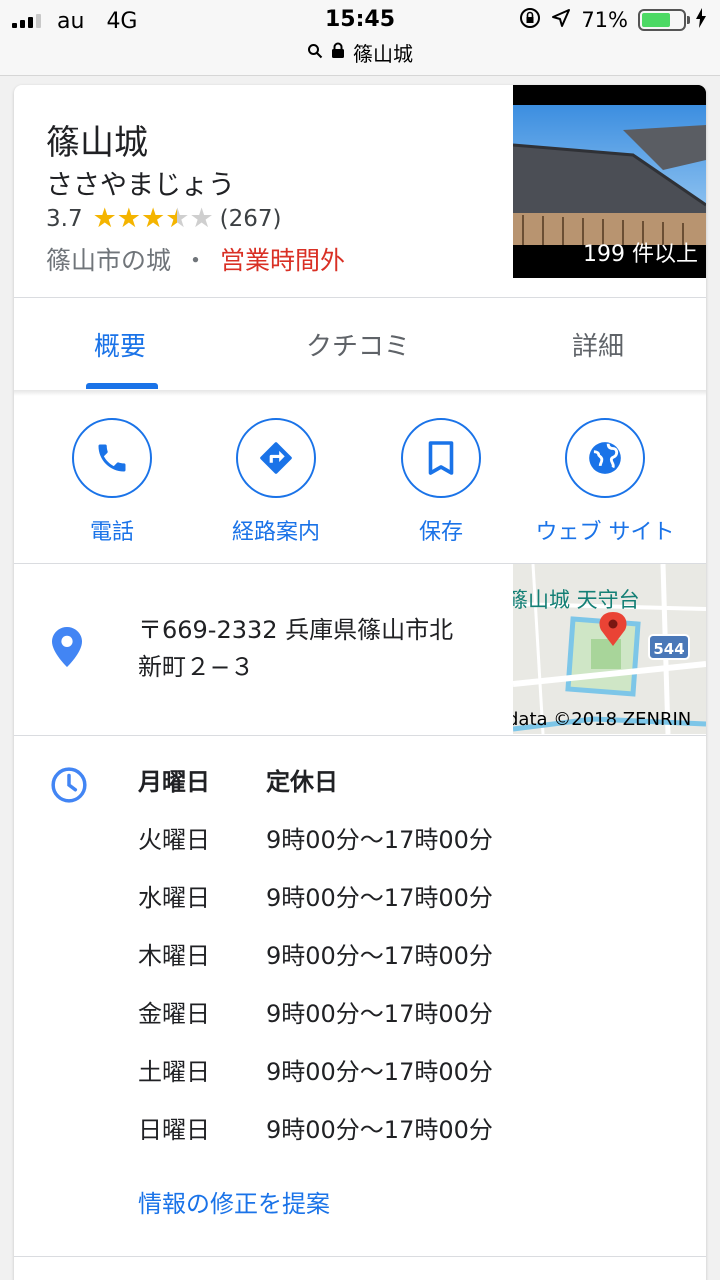  I want to click on search-icon, so click(315, 52).